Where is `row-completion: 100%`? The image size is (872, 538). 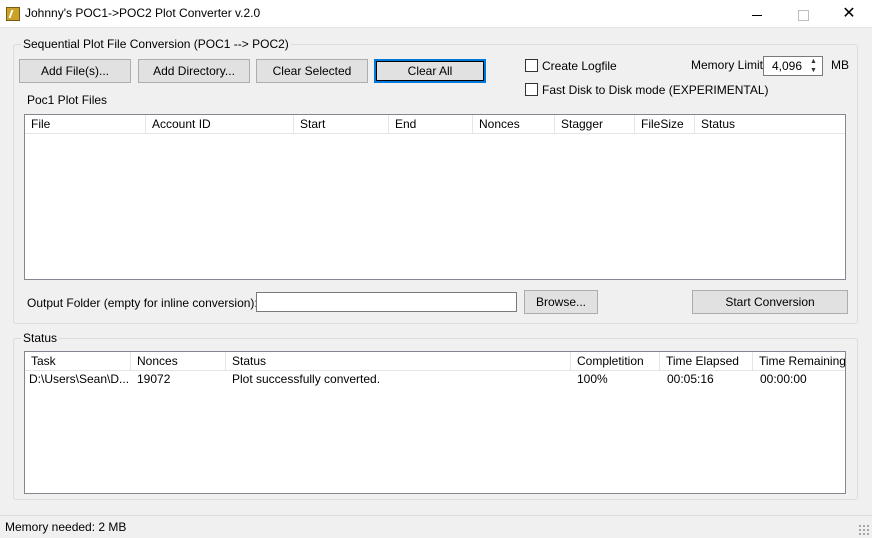 row-completion: 100% is located at coordinates (592, 379).